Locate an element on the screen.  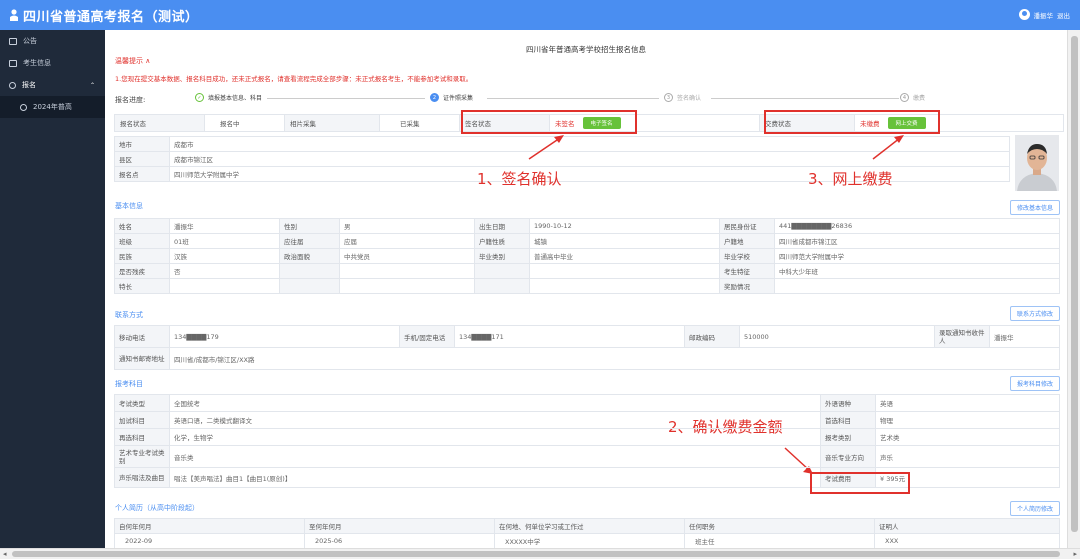
sidebar-item-label: 考生信息 is located at coordinates (37, 63).